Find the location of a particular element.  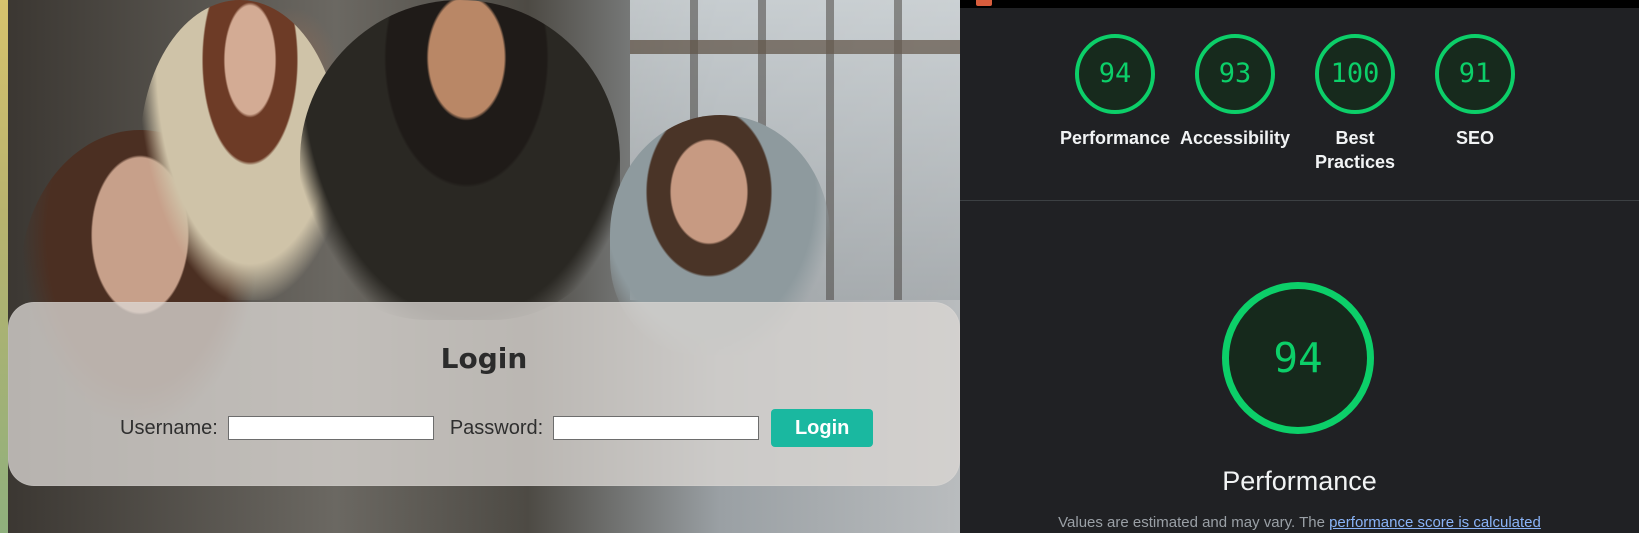

report-top-bar is located at coordinates (1299, 4).